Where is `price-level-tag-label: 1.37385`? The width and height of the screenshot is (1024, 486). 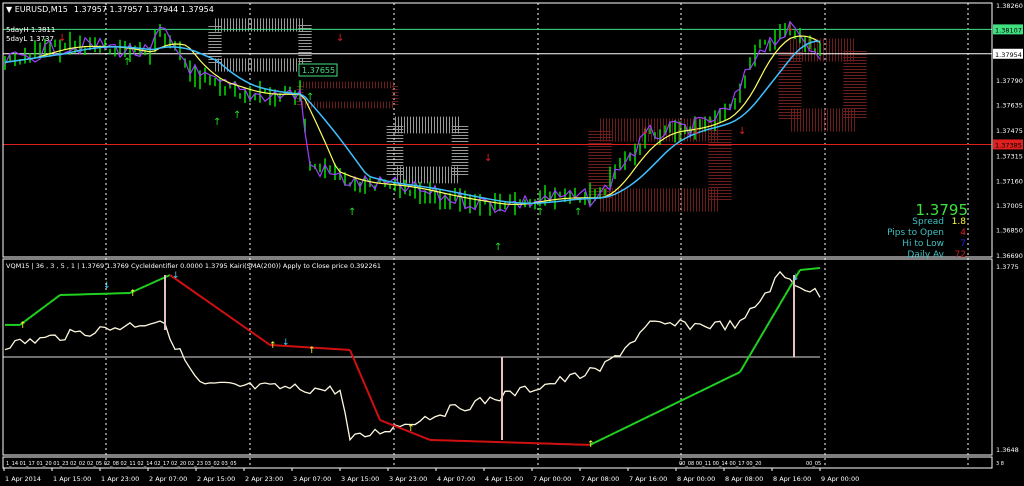
price-level-tag-label: 1.37385 is located at coordinates (1008, 145).